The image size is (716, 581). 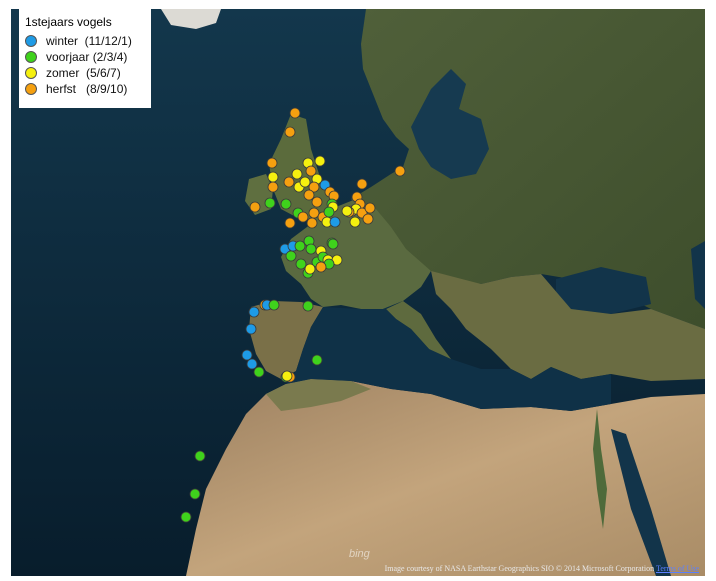 I want to click on legend-label: voorjaar (2/3/4), so click(x=87, y=57).